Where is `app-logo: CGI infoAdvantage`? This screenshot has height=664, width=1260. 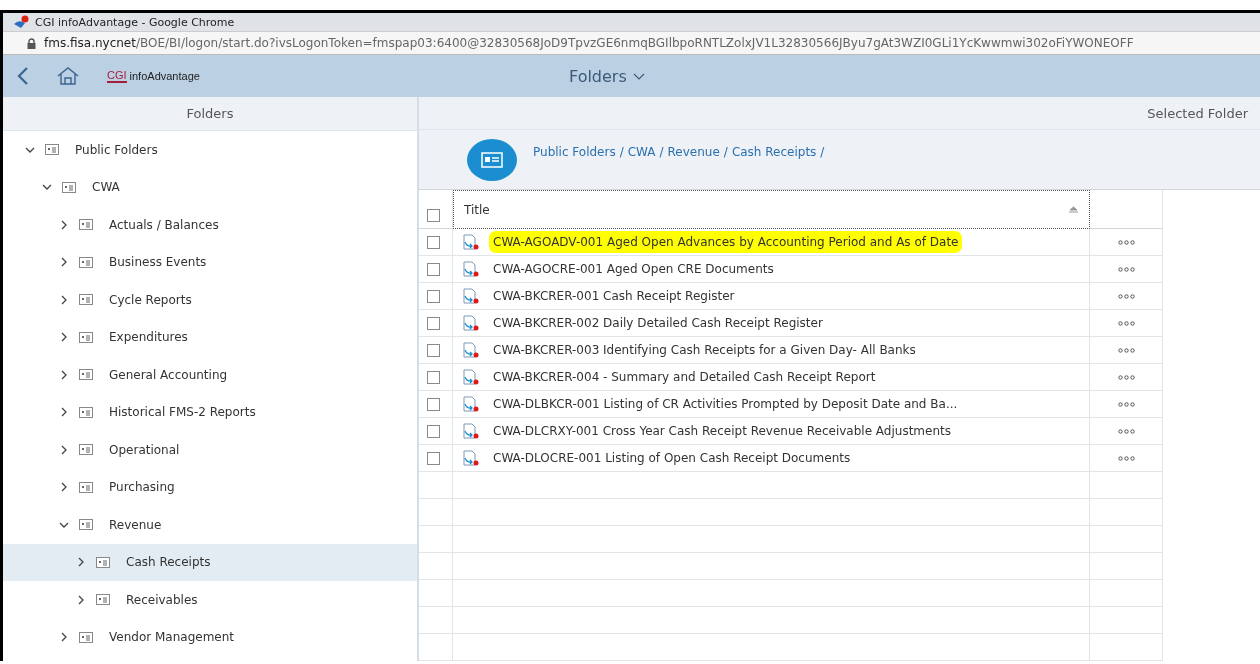
app-logo: CGI infoAdvantage is located at coordinates (153, 76).